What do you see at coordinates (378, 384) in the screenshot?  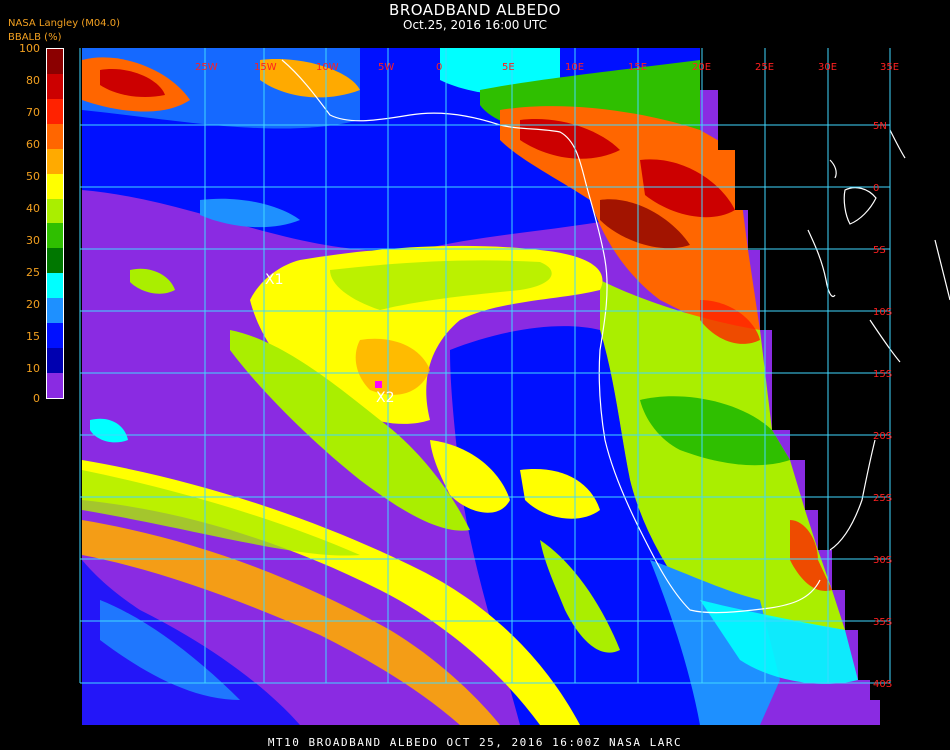 I see `marker-x2-dot` at bounding box center [378, 384].